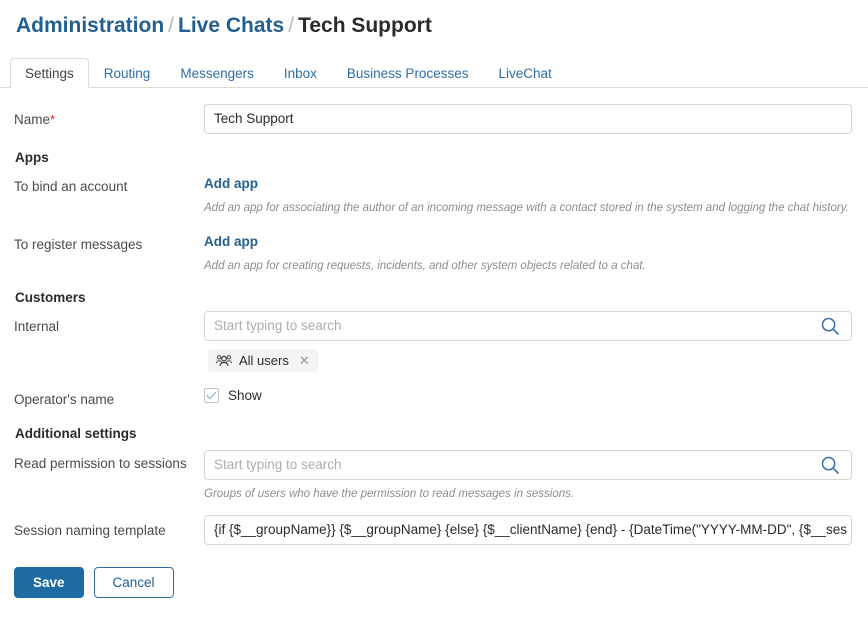 Image resolution: width=868 pixels, height=630 pixels. What do you see at coordinates (35, 119) in the screenshot?
I see `name-label: Name*` at bounding box center [35, 119].